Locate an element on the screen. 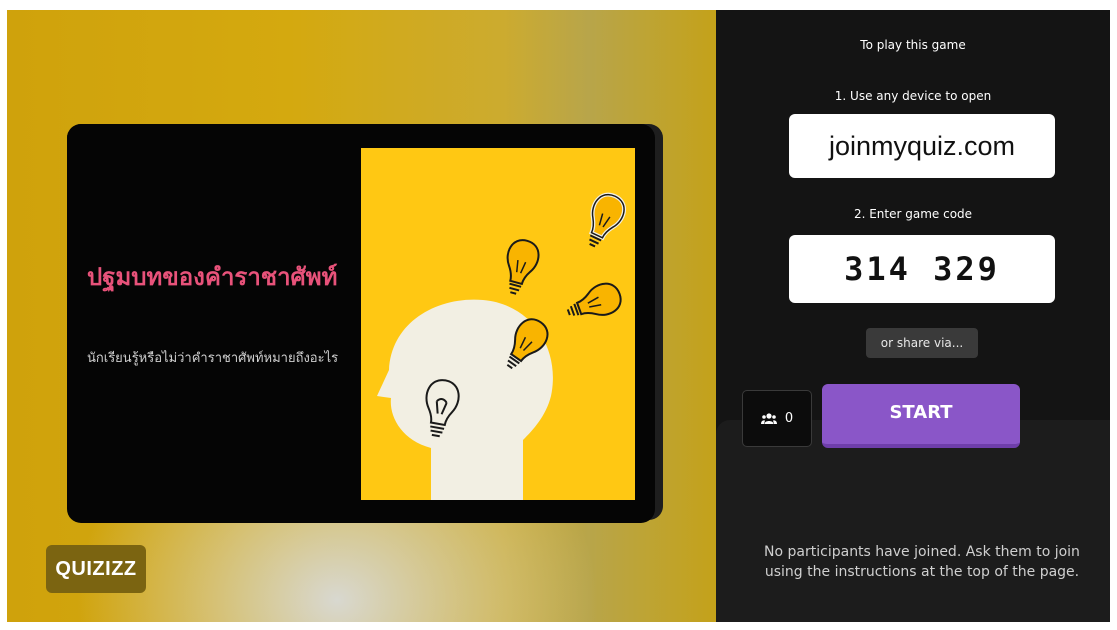 The image size is (1117, 630). users-icon is located at coordinates (768, 418).